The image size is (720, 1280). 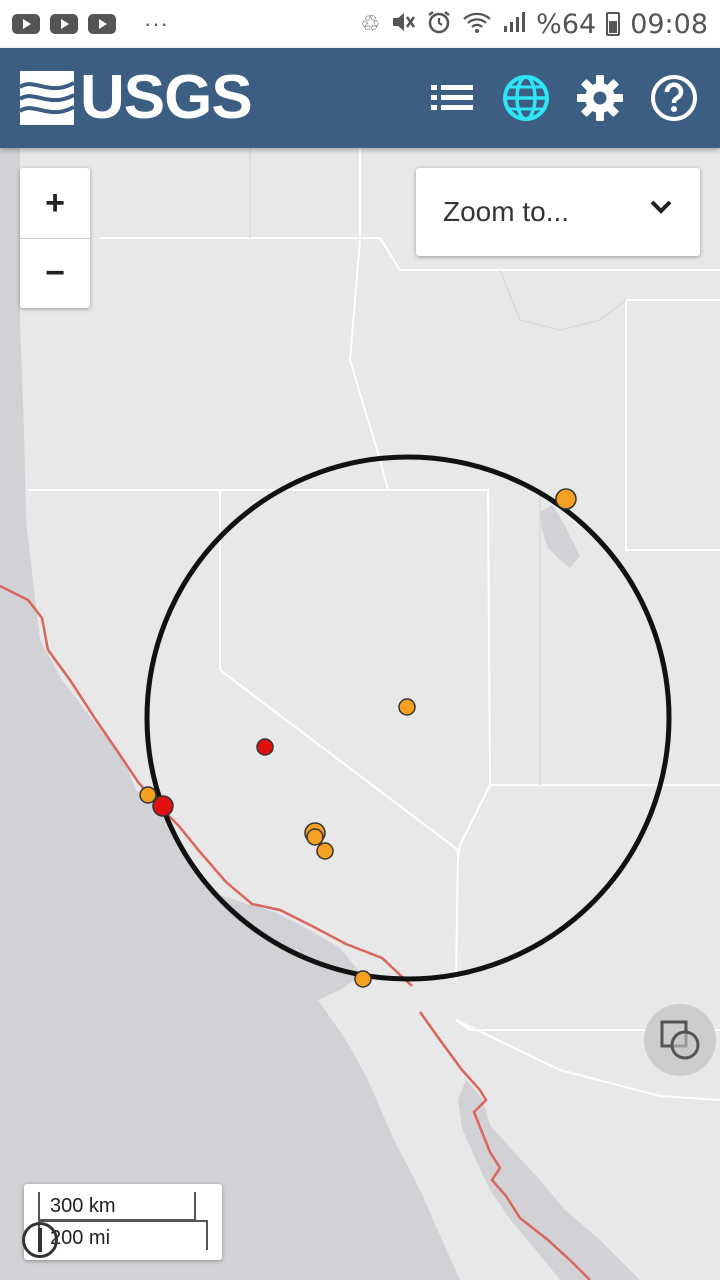 What do you see at coordinates (514, 24) in the screenshot?
I see `signal-icon` at bounding box center [514, 24].